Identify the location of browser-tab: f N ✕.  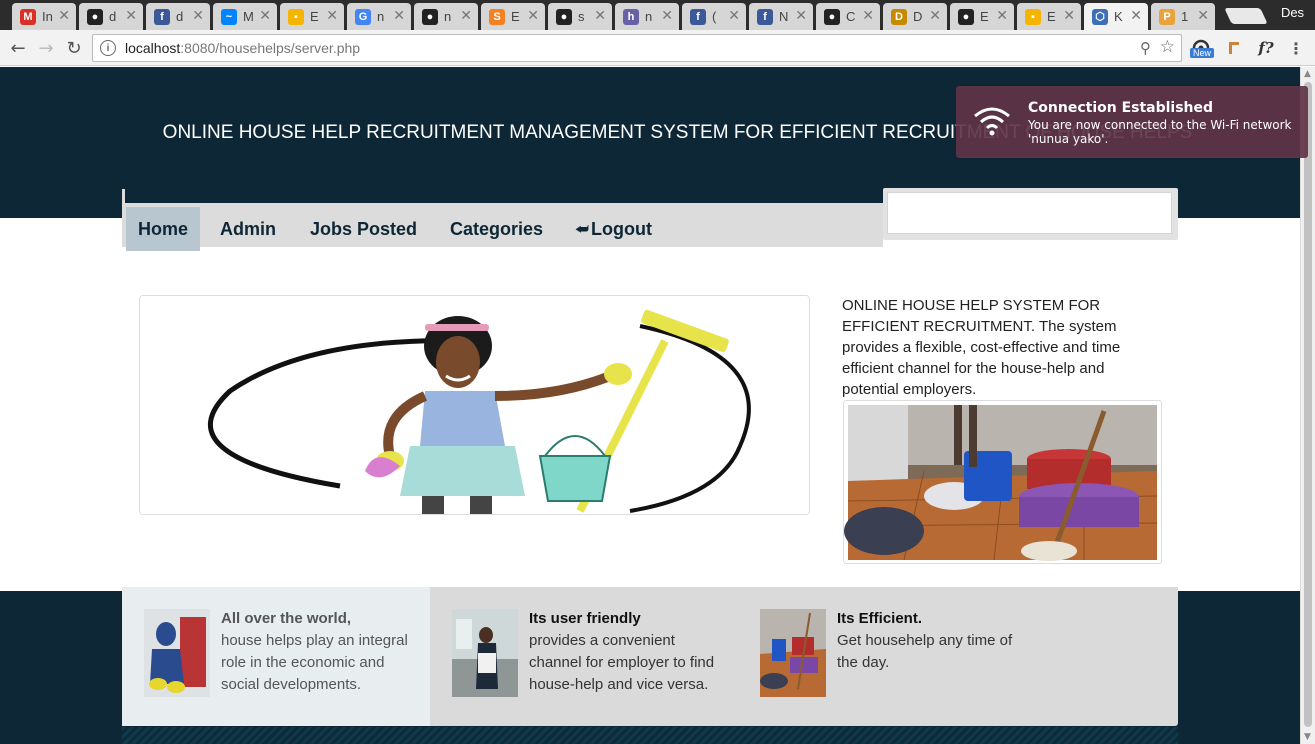
(781, 16).